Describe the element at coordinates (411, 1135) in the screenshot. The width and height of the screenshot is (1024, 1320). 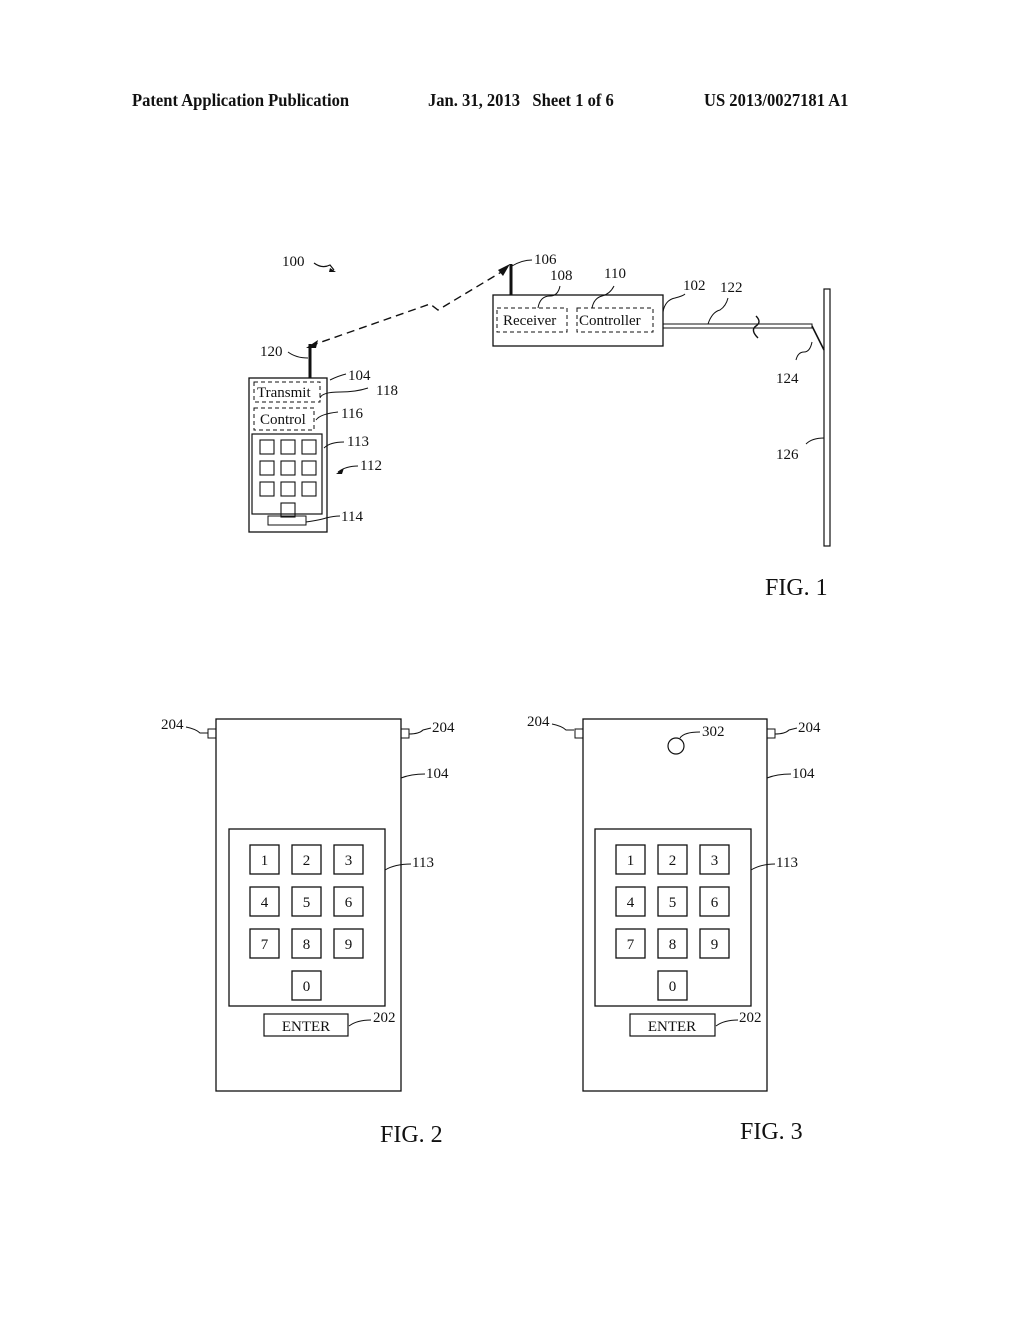
I see `fig2-caption: FIG. 2` at that location.